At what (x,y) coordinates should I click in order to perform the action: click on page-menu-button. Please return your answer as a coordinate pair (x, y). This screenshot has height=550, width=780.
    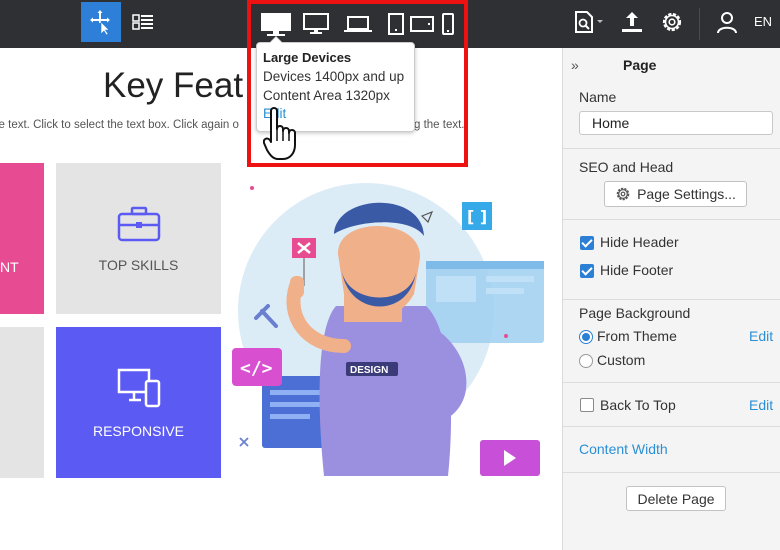
    Looking at the image, I should click on (589, 22).